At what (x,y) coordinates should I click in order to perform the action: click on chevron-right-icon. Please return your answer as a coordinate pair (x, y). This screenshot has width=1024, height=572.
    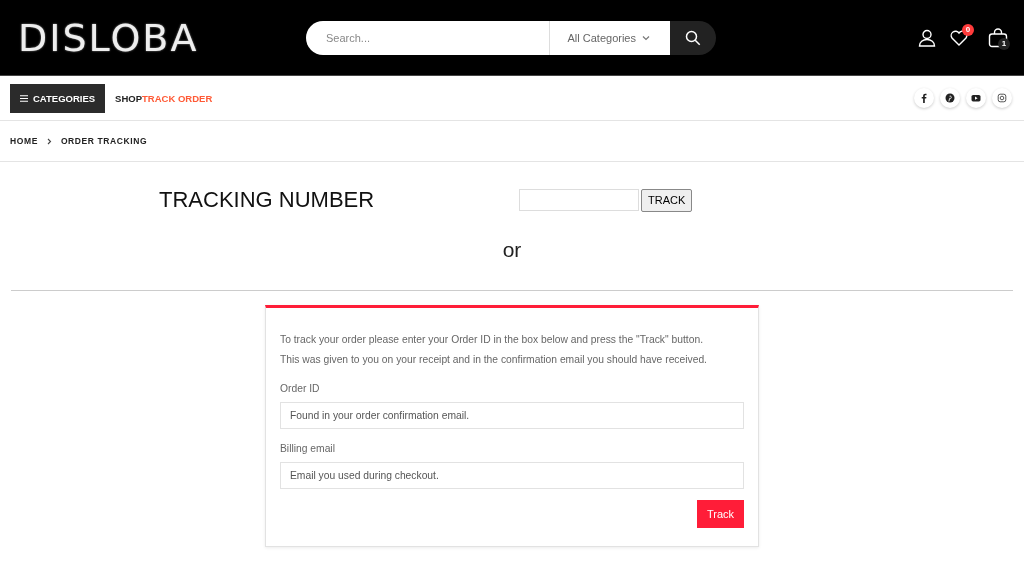
    Looking at the image, I should click on (49, 141).